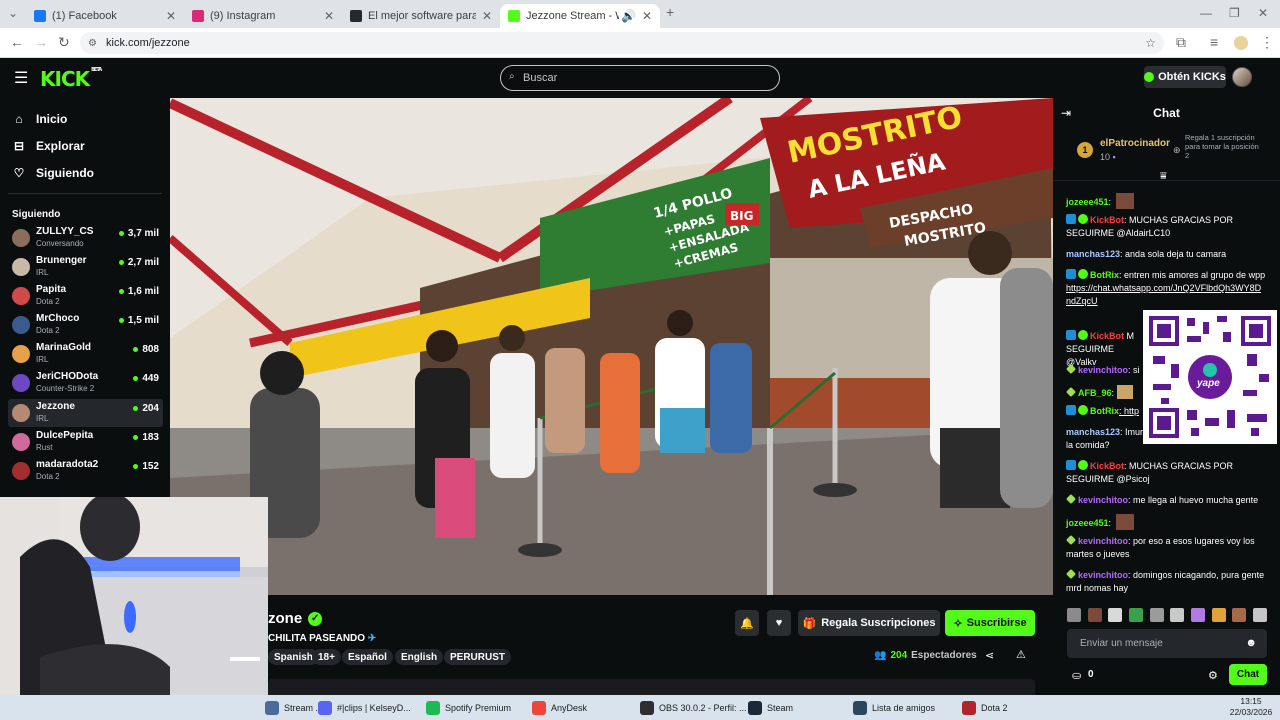 The image size is (1280, 720). Describe the element at coordinates (1251, 707) in the screenshot. I see `system-clock: 13:15 22/03/2026` at that location.